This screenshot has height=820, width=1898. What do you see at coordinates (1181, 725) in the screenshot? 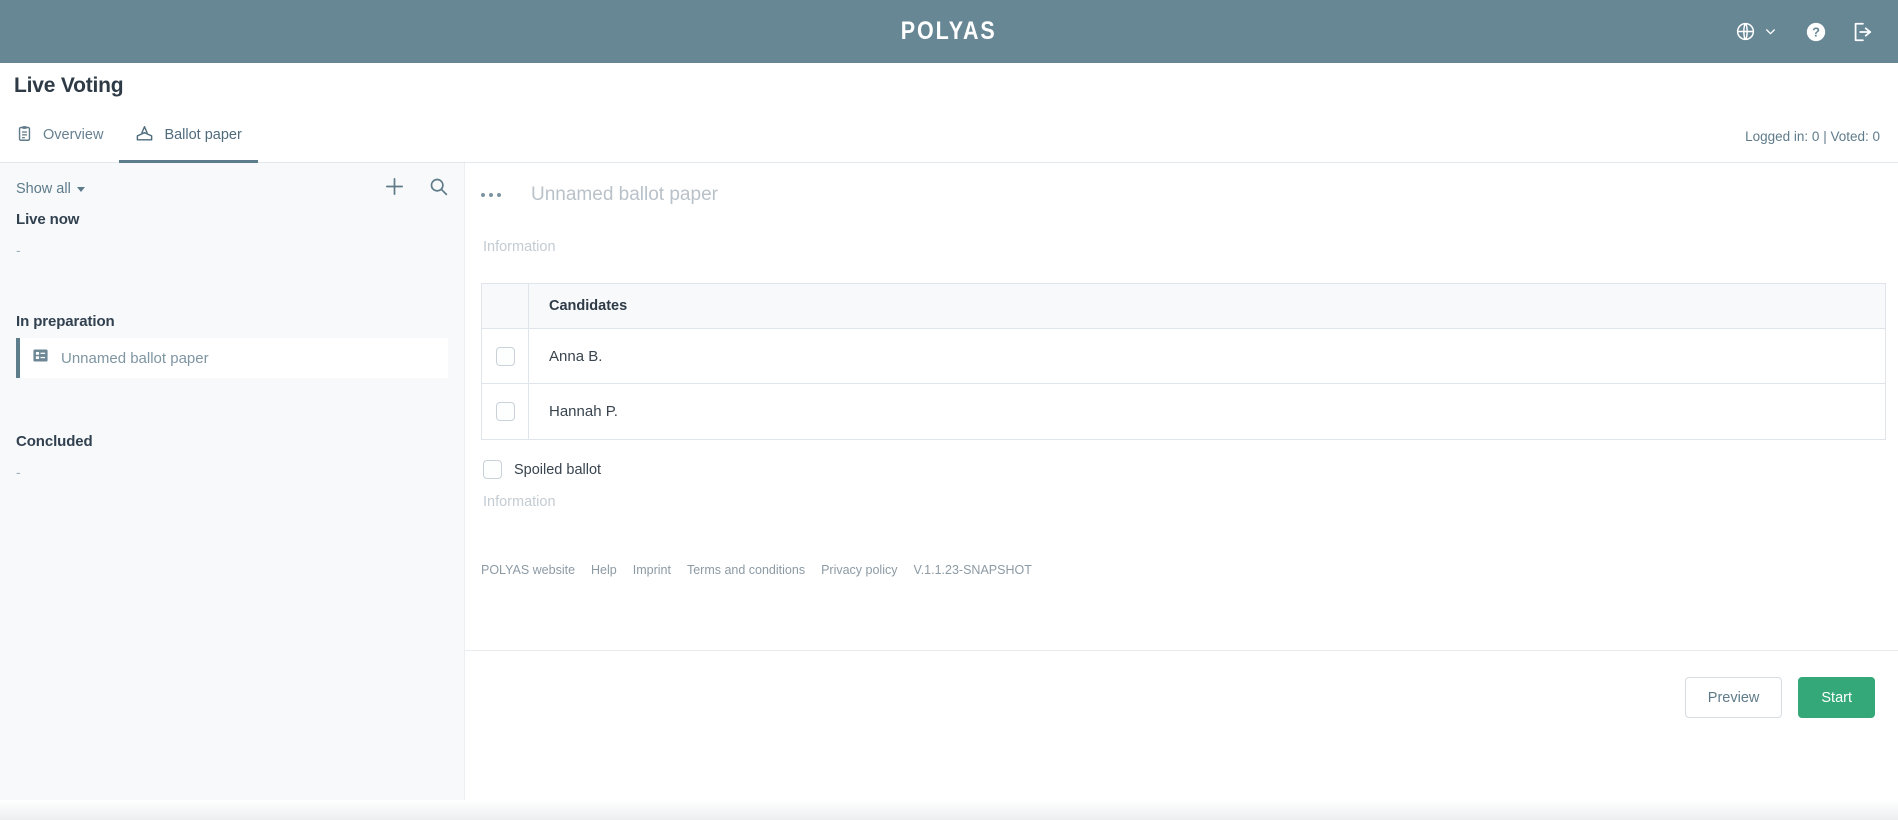
I see `action-bar: Preview Start` at bounding box center [1181, 725].